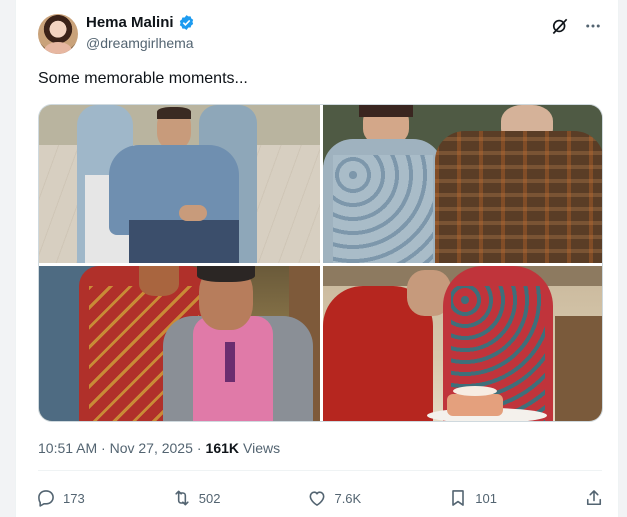  I want to click on reply-button: 173, so click(60, 498).